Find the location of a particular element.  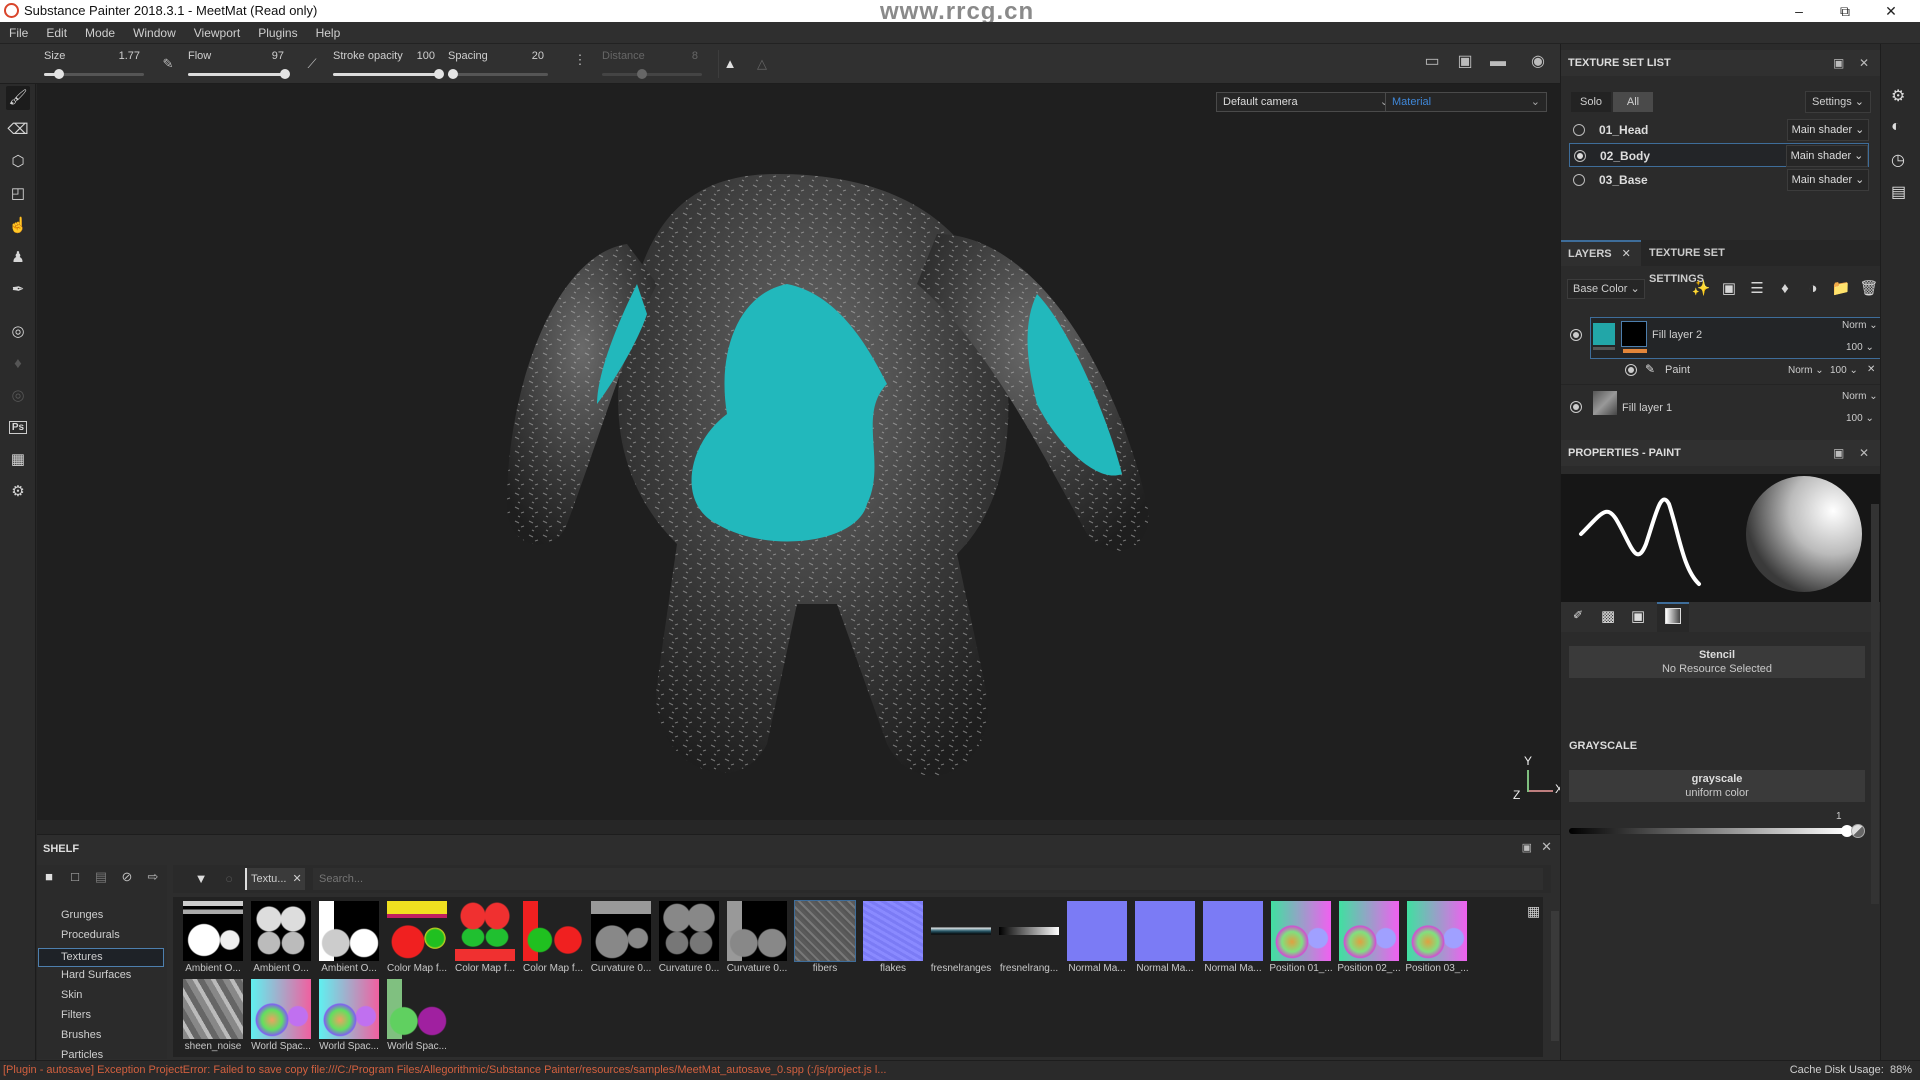

tab-texture-set-settings: TEXTURE SET SETTINGS is located at coordinates (1712, 262).